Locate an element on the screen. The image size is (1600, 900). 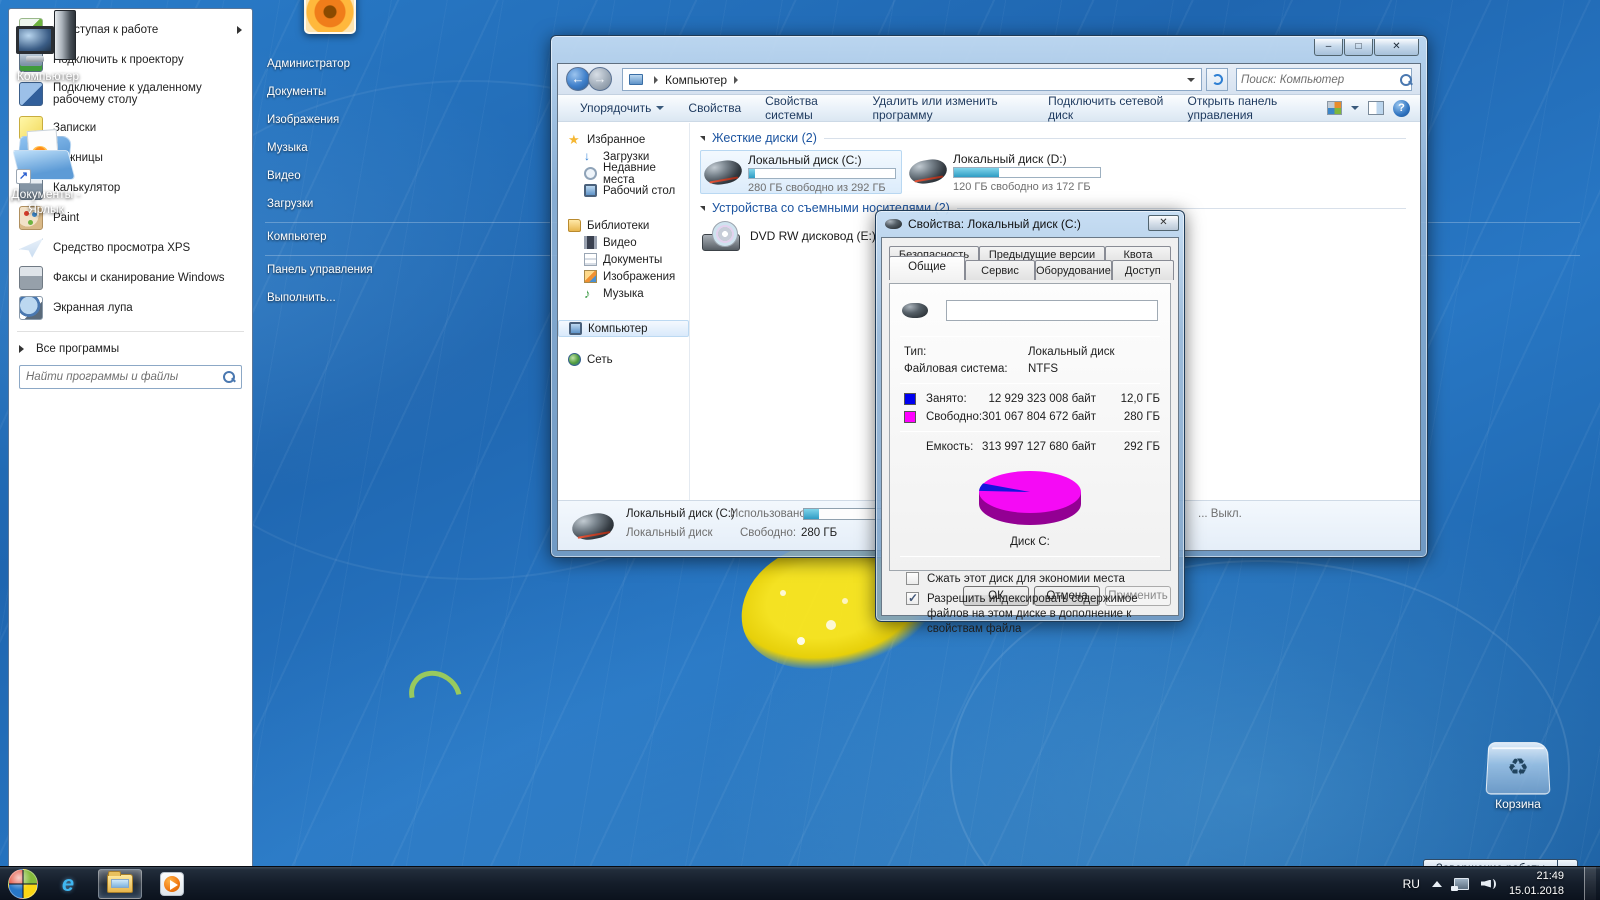
sidebar-item-documents: Документы is located at coordinates (623, 259).